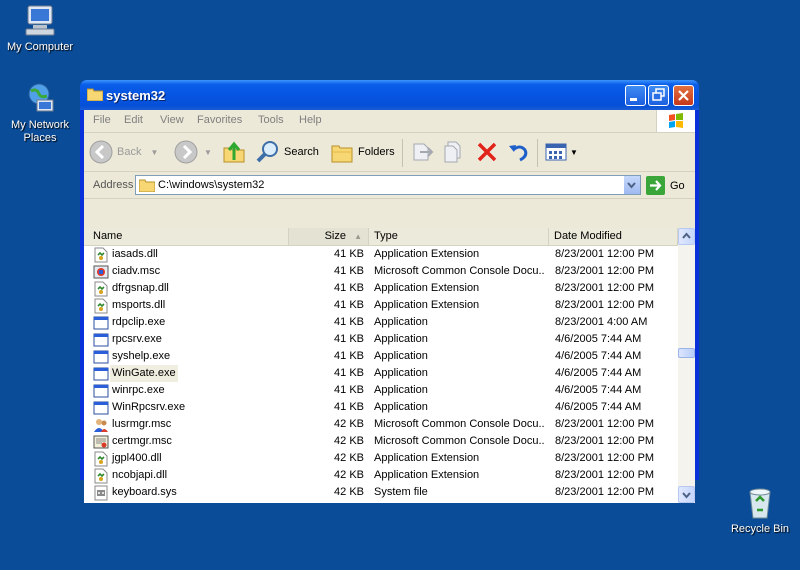 The width and height of the screenshot is (800, 570). Describe the element at coordinates (454, 152) in the screenshot. I see `copy-to-button` at that location.